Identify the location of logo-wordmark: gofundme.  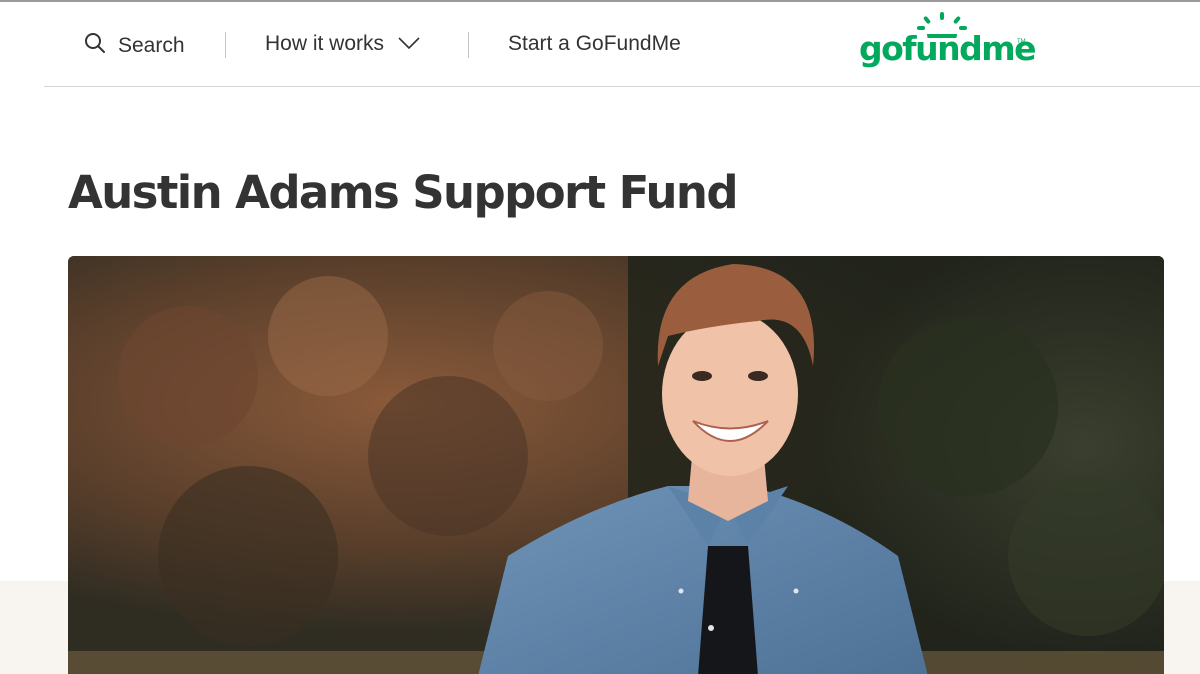
(948, 48).